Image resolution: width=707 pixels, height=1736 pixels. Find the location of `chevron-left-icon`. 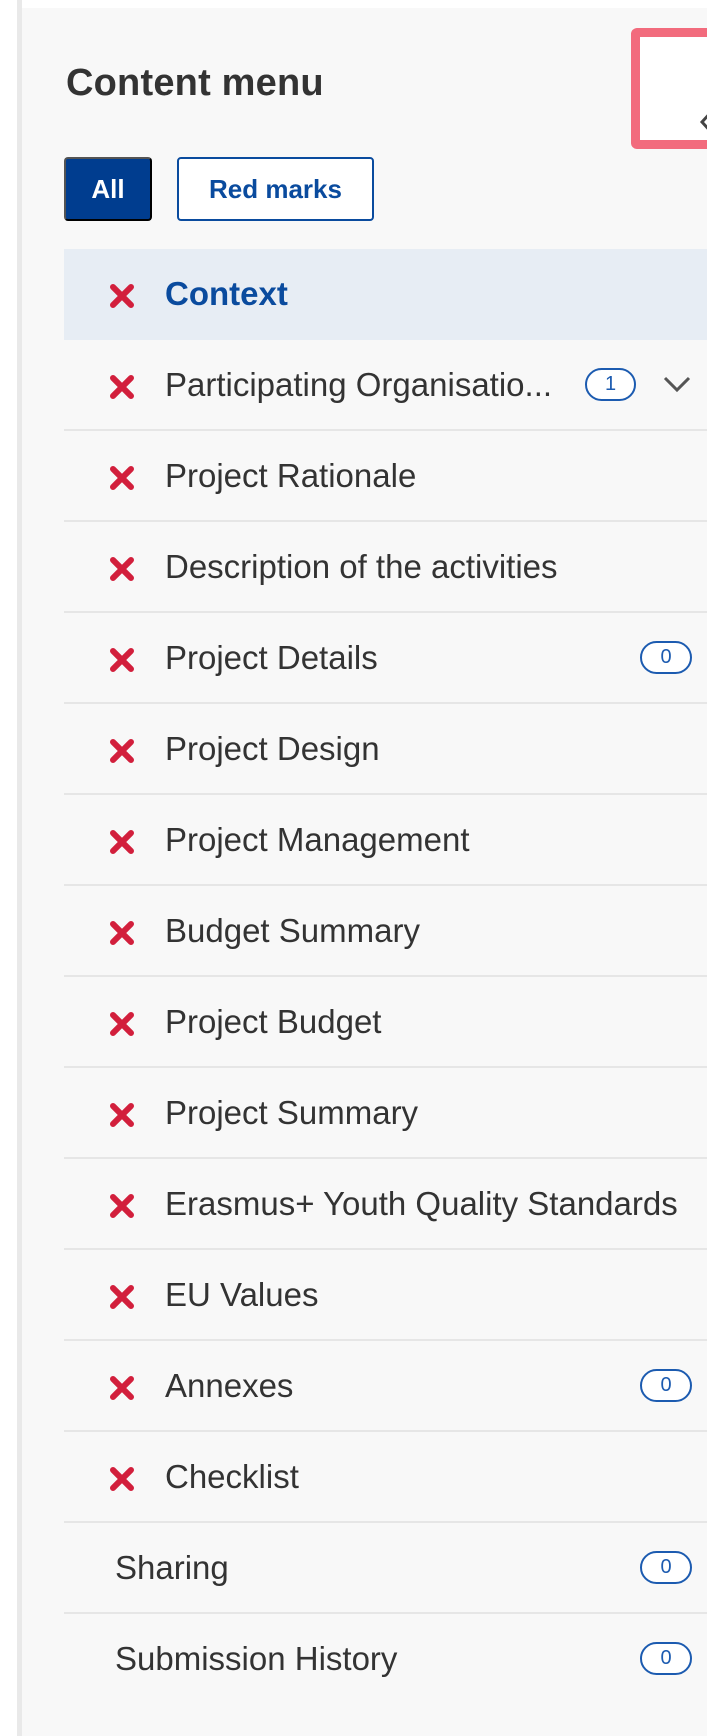

chevron-left-icon is located at coordinates (702, 124).